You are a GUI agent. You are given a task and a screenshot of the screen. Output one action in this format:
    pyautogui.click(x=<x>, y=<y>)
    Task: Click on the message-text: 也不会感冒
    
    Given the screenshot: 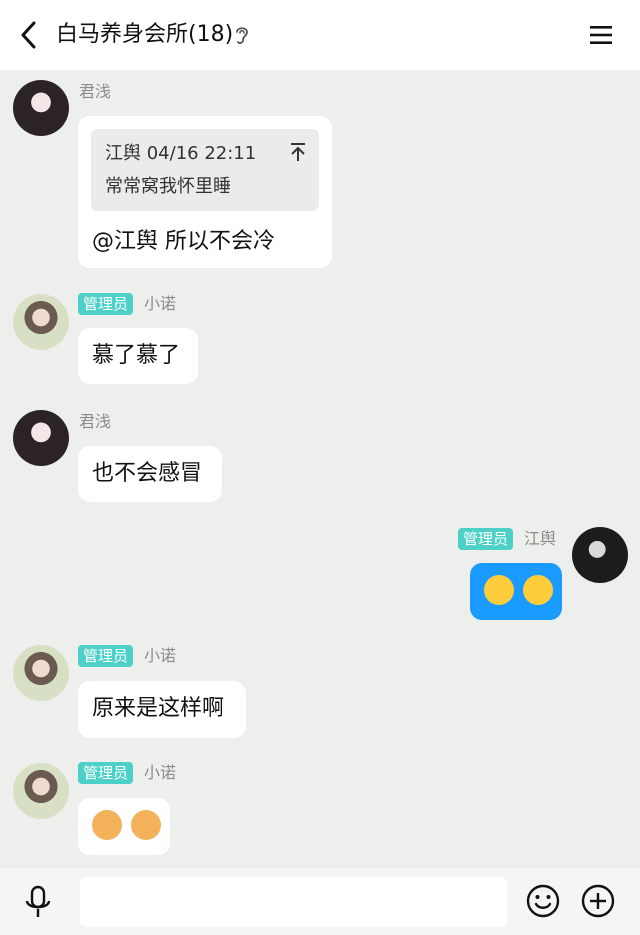 What is the action you would take?
    pyautogui.click(x=147, y=473)
    